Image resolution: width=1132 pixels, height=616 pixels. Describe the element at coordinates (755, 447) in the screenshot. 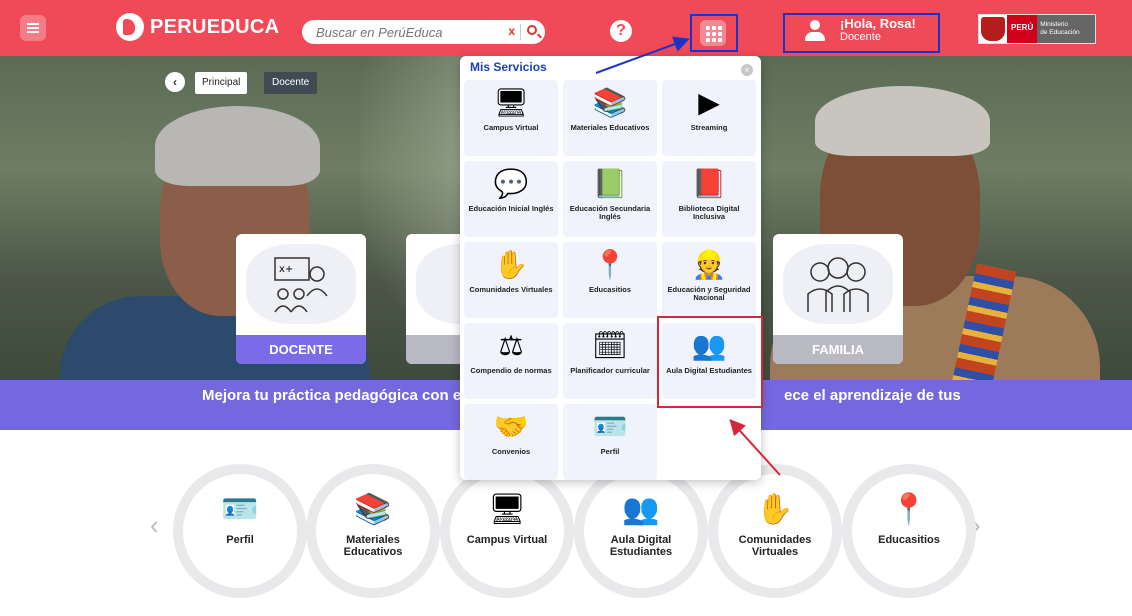

I see `red-annotation-arrow` at that location.